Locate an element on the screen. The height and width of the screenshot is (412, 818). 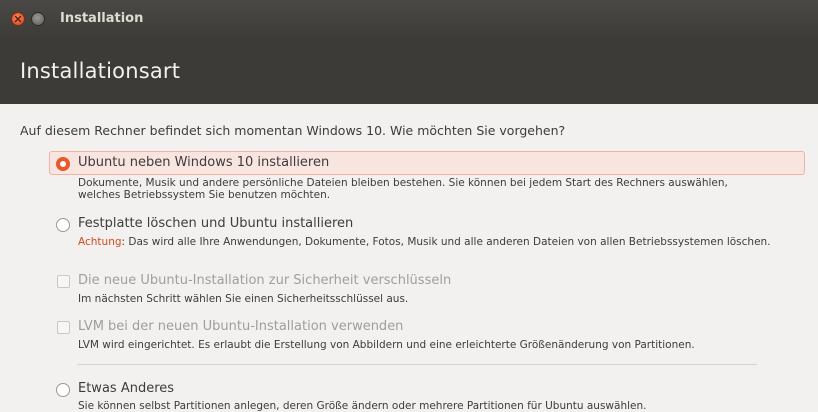
close-icon is located at coordinates (18, 19).